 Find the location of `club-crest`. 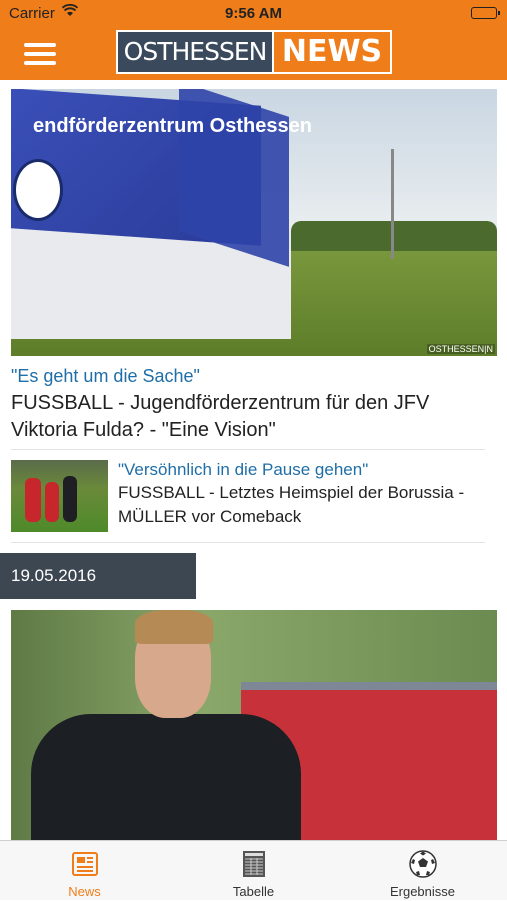

club-crest is located at coordinates (38, 190).